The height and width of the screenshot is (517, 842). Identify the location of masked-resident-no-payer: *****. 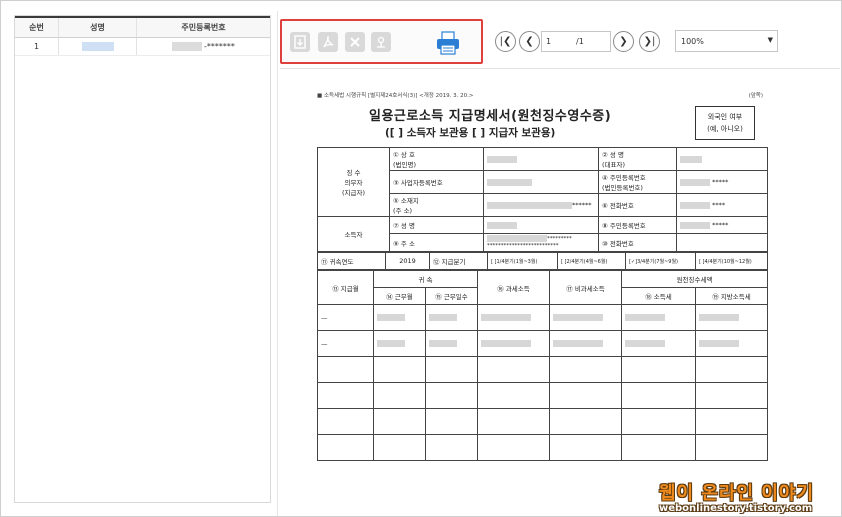
(720, 182).